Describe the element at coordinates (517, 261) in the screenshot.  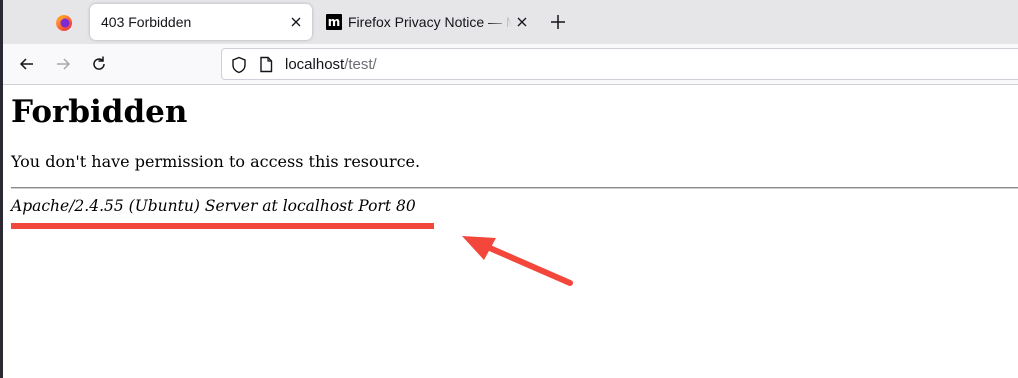
I see `annotation-arrow` at that location.